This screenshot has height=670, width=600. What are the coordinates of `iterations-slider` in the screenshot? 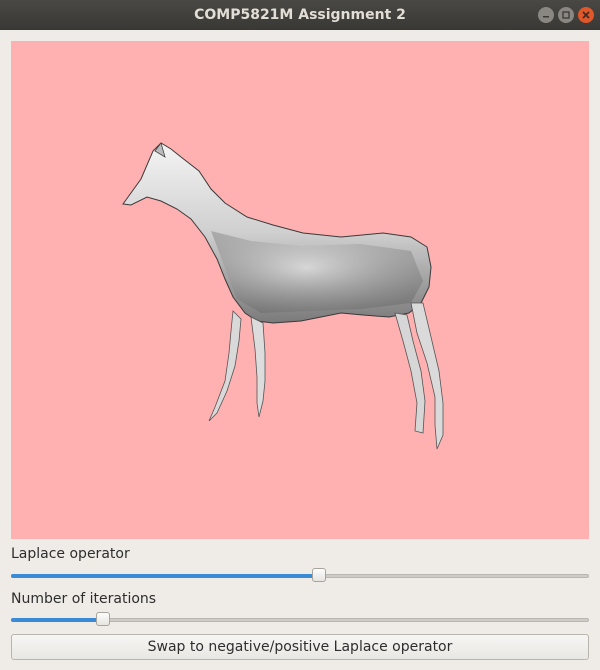 It's located at (300, 620).